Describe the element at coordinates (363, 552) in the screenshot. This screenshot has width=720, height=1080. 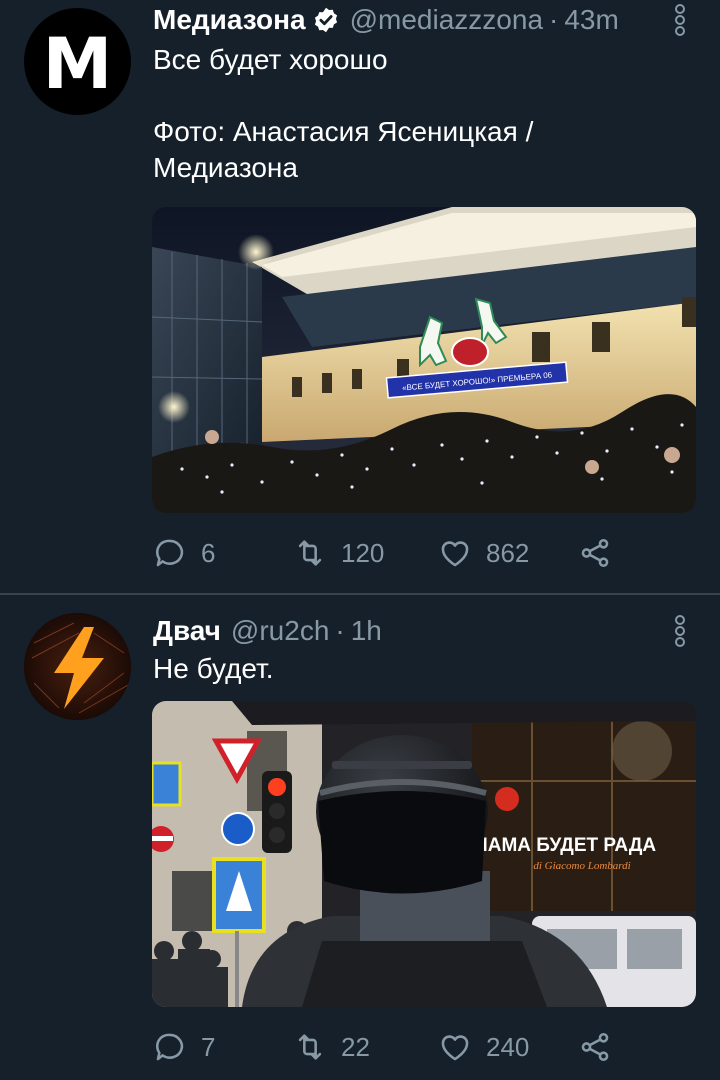
I see `retweet-count: 120` at that location.